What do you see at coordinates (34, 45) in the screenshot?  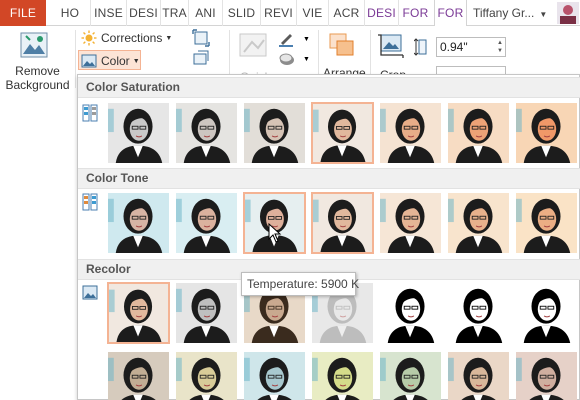 I see `remove-background-icon` at bounding box center [34, 45].